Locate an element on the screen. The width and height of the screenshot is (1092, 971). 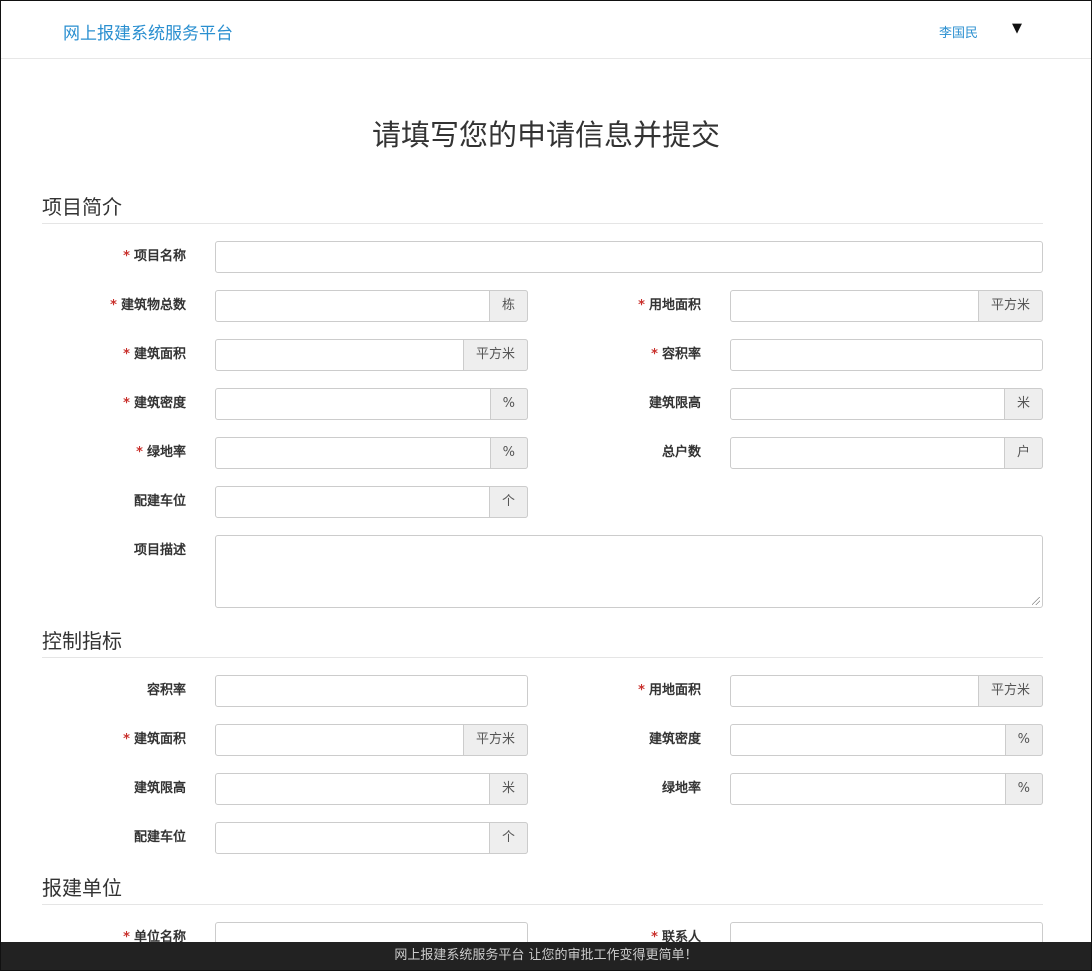
height-limit-input: 米 is located at coordinates (886, 404).